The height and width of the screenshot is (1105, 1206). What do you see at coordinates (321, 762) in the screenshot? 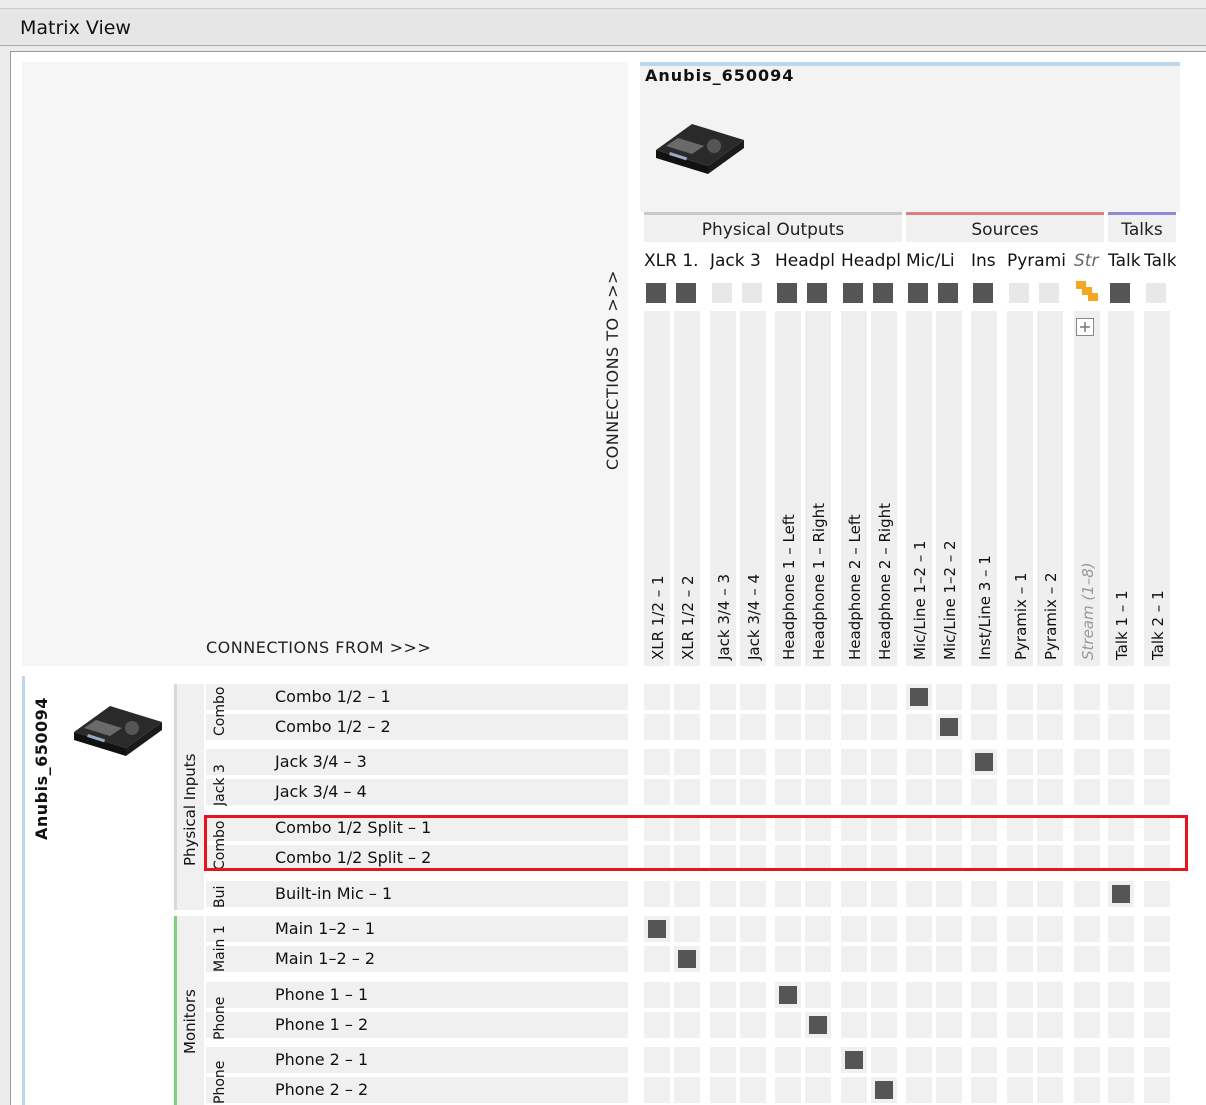
I see `row-label: Jack 3/4 – 3` at bounding box center [321, 762].